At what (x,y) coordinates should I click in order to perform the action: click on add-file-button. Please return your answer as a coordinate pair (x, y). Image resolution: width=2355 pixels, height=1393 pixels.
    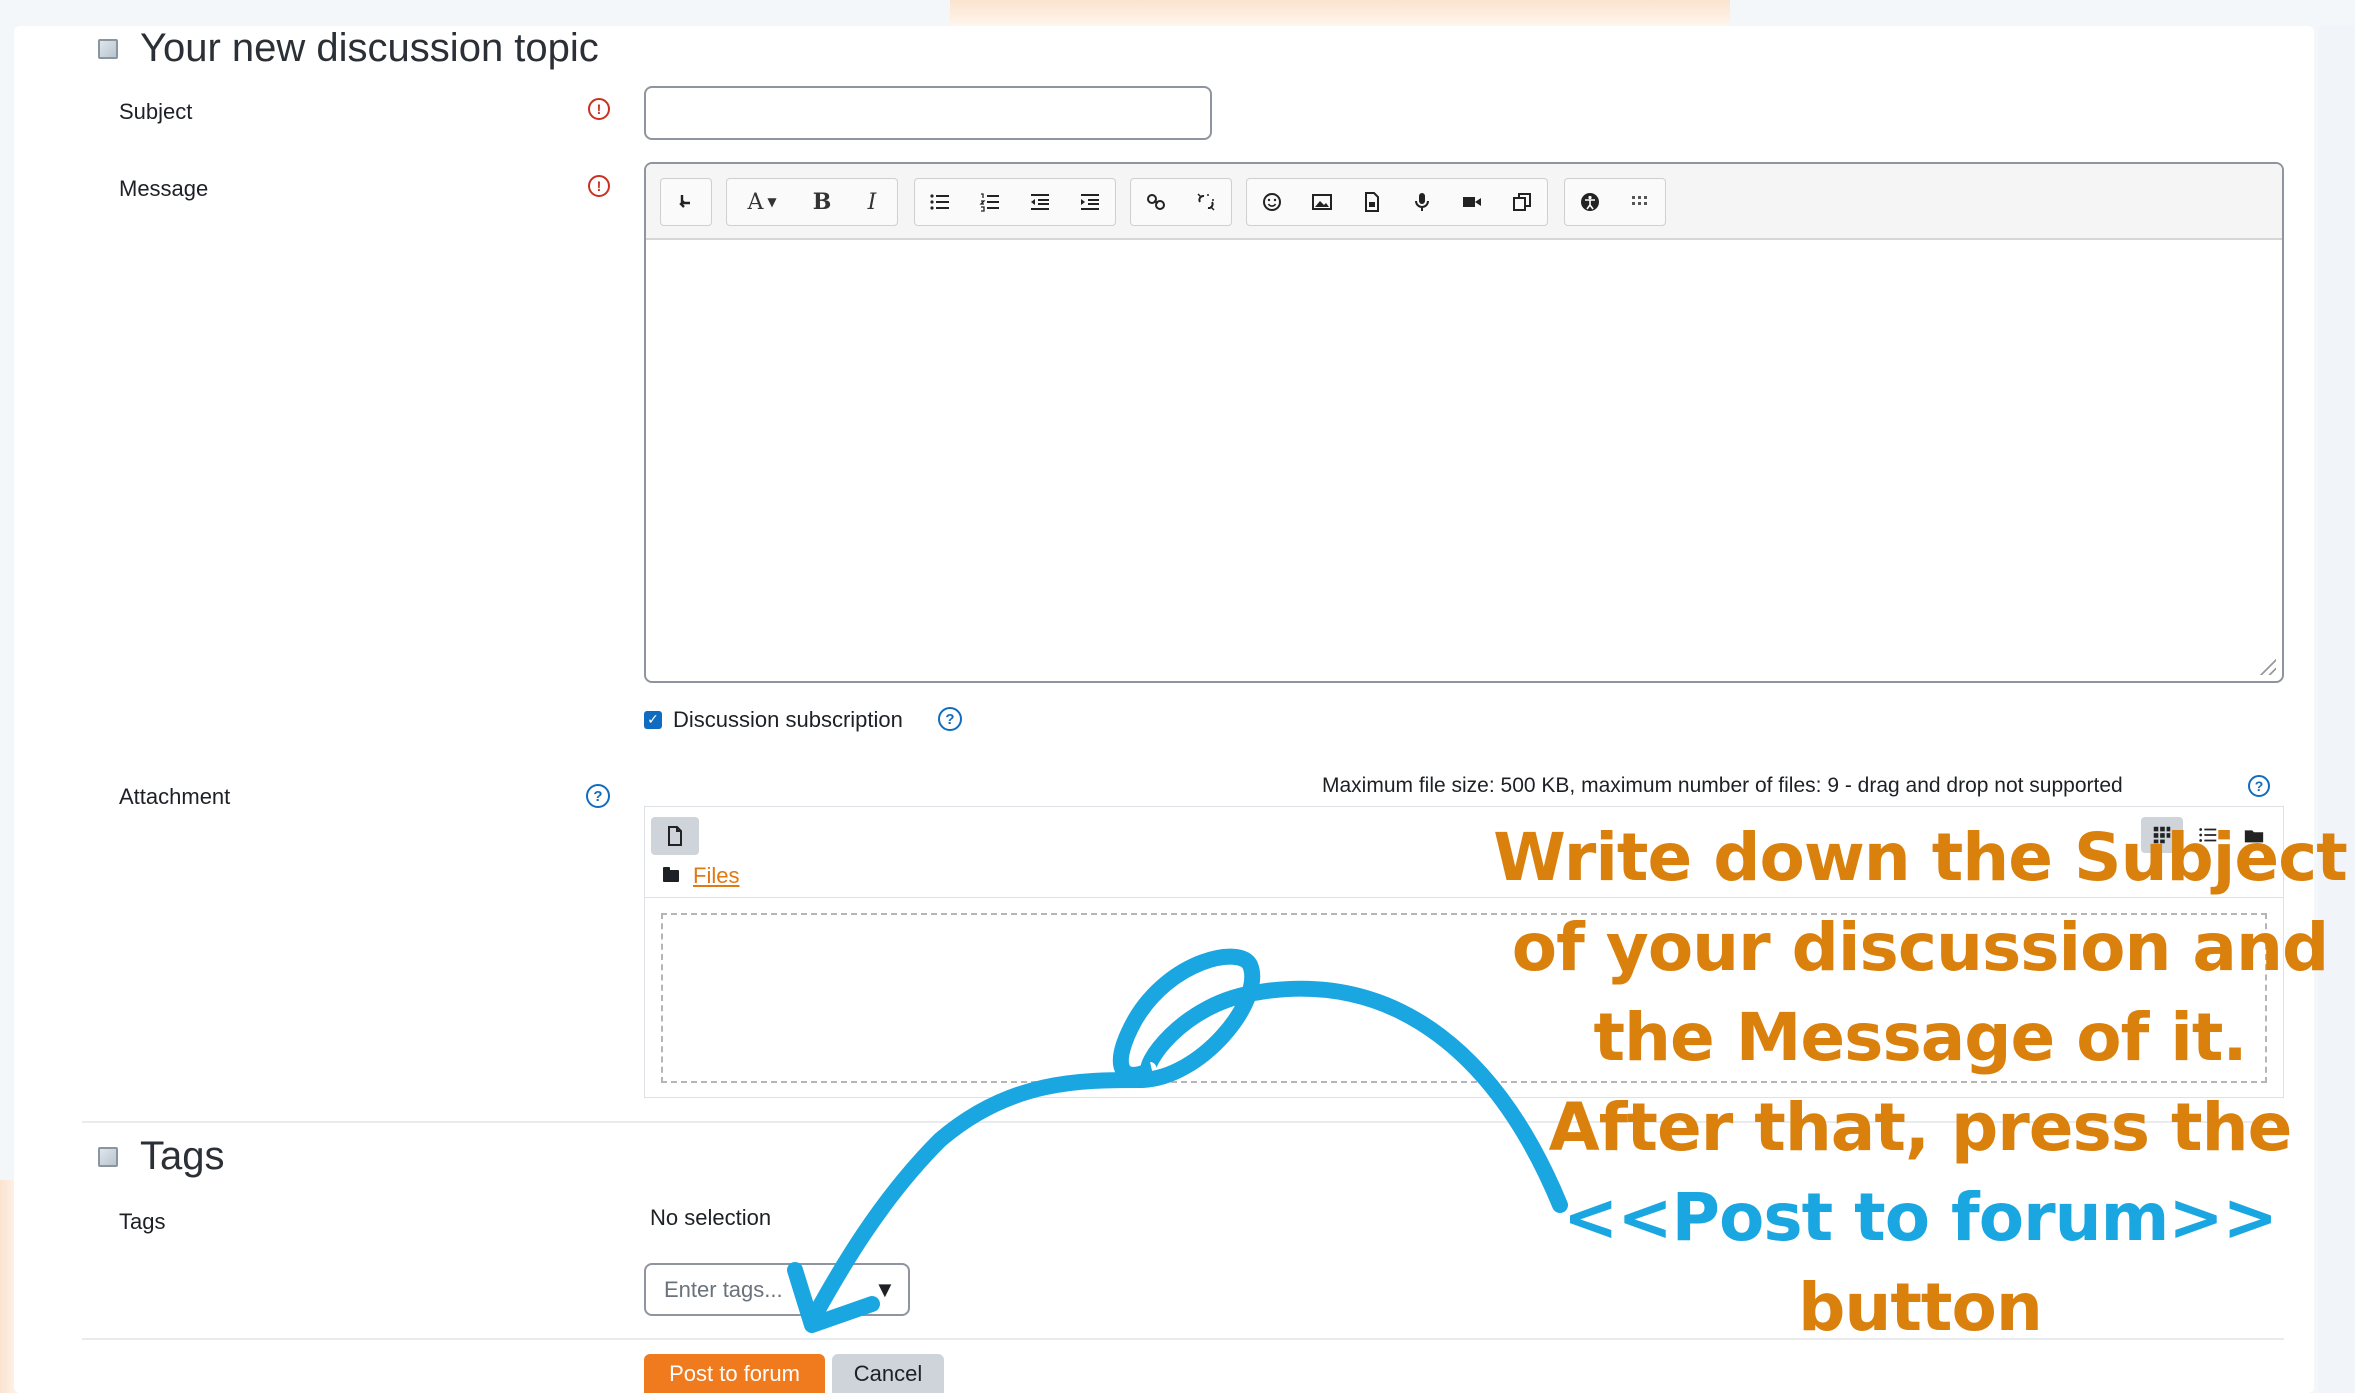
    Looking at the image, I should click on (675, 836).